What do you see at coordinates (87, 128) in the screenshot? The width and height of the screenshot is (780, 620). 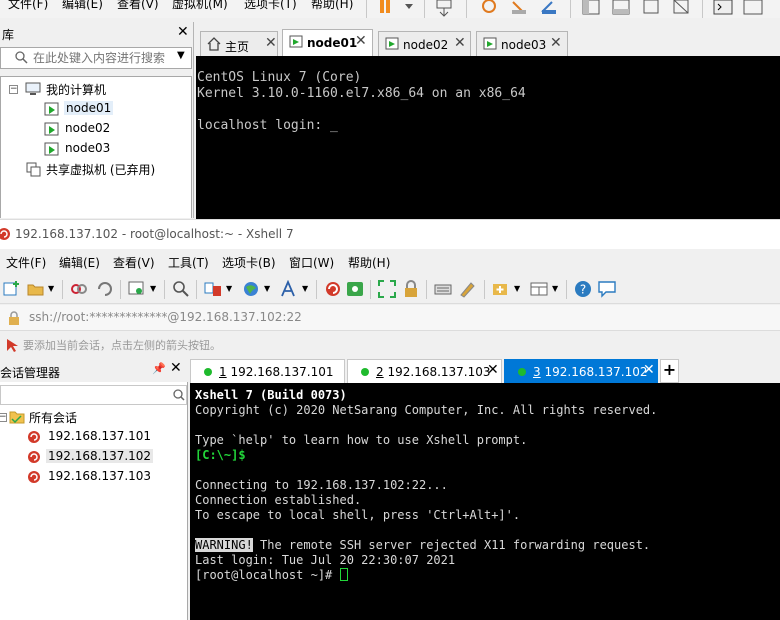 I see `tree-vm-node02: node02` at bounding box center [87, 128].